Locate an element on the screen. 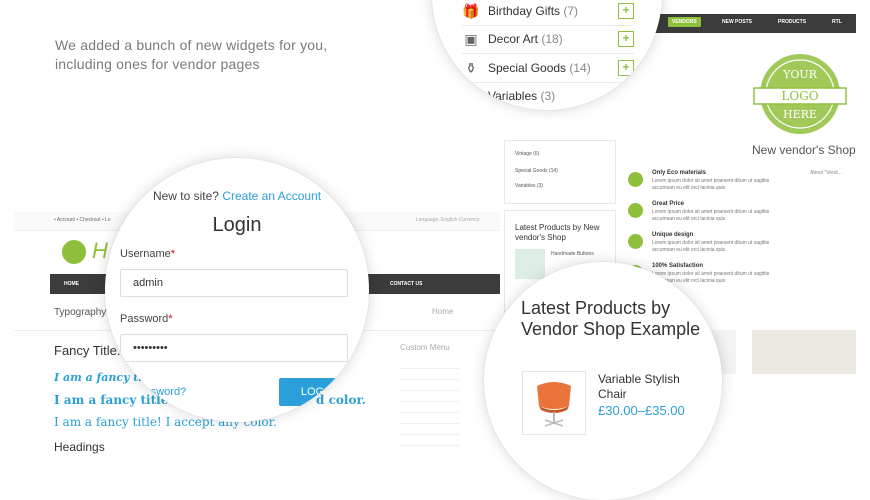 This screenshot has width=870, height=500. product-name: Variable Stylish Chair is located at coordinates (653, 387).